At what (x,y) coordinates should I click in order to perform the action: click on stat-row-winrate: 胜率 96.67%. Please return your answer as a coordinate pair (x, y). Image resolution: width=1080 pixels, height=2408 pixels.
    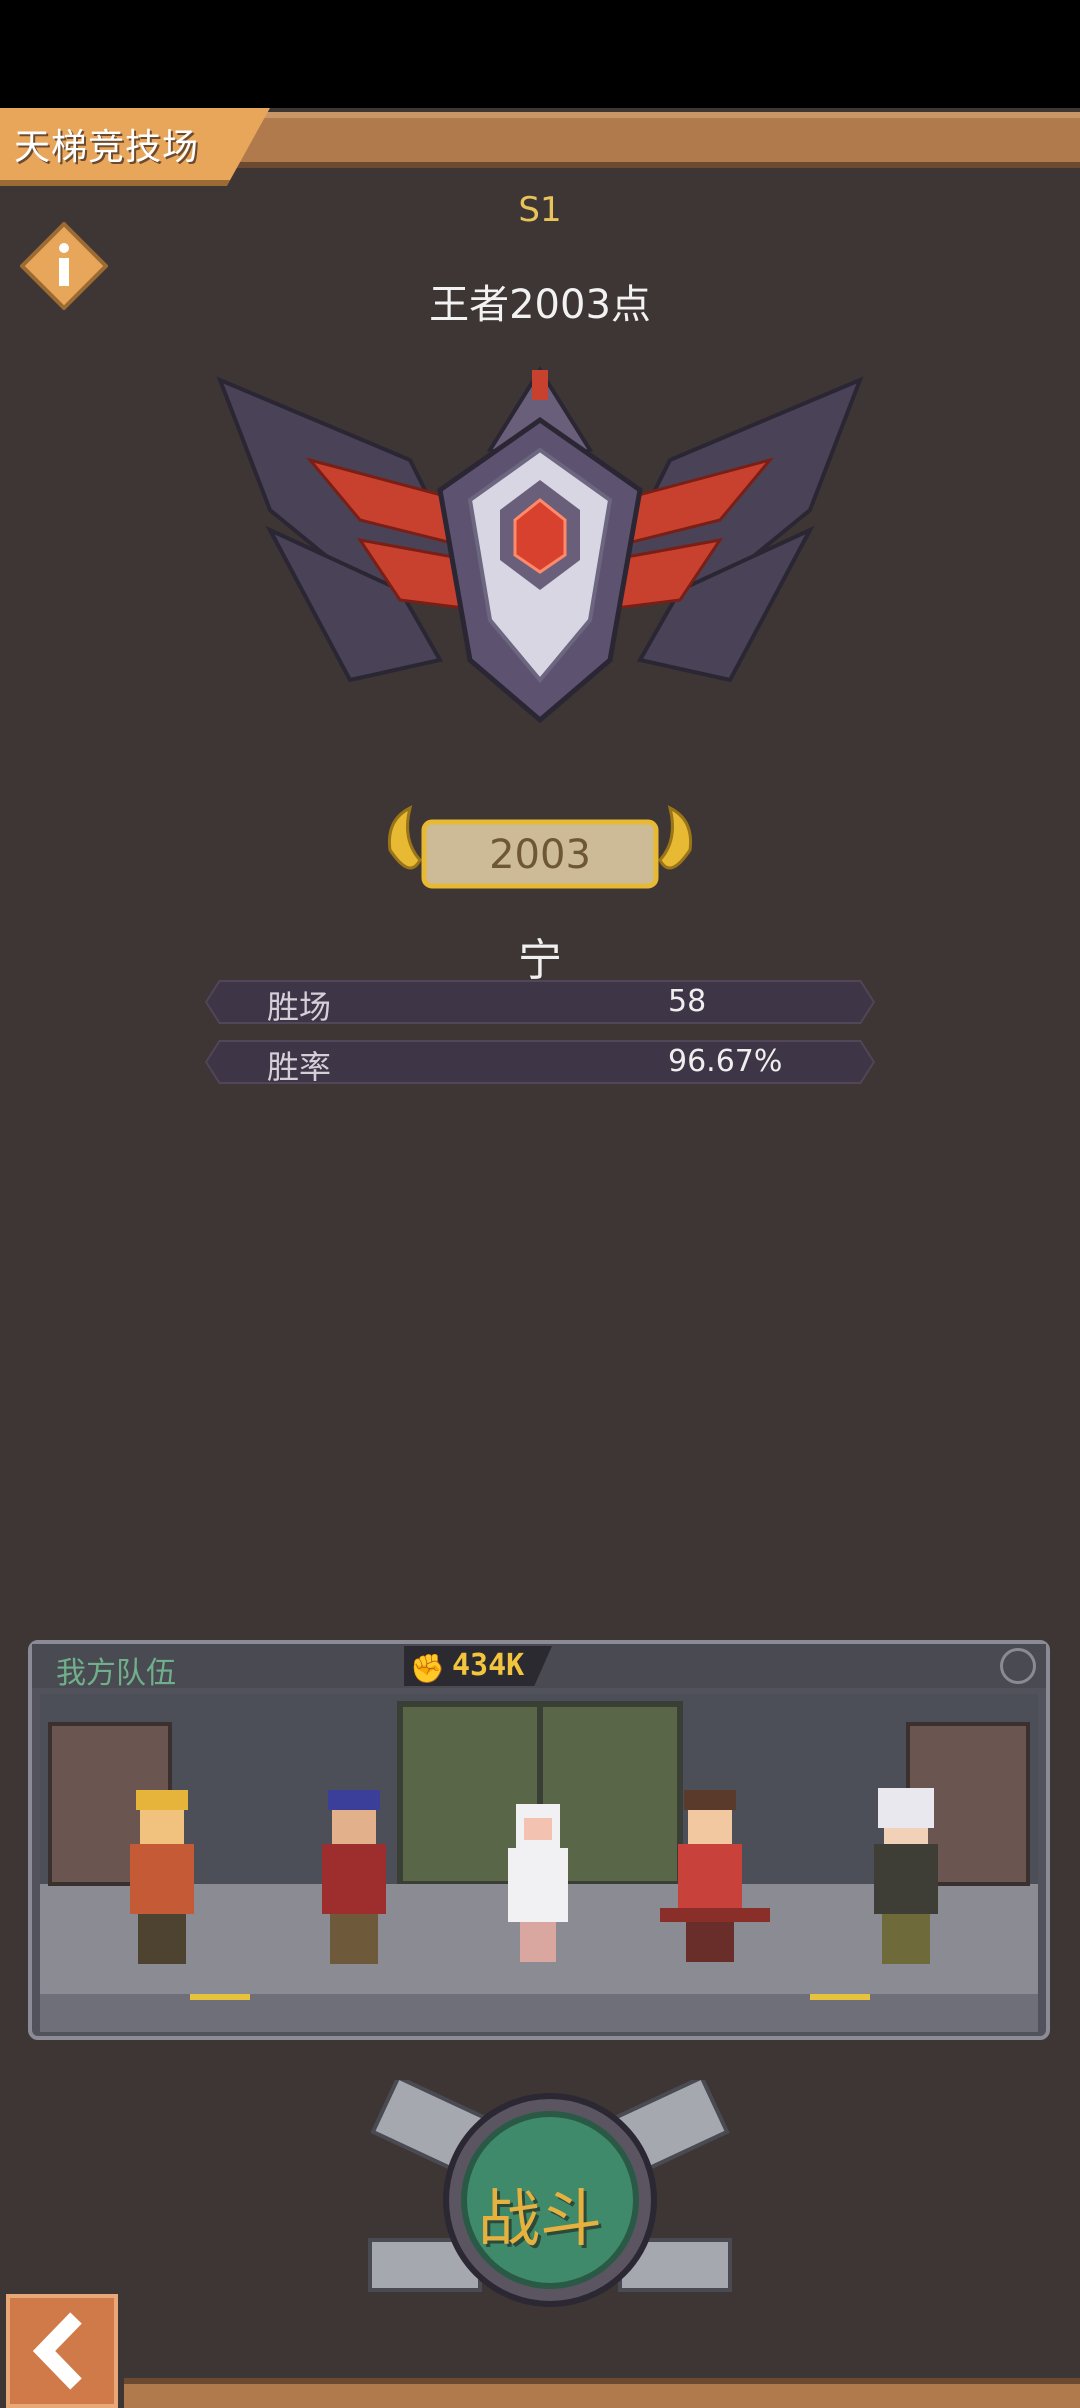
    Looking at the image, I should click on (540, 1062).